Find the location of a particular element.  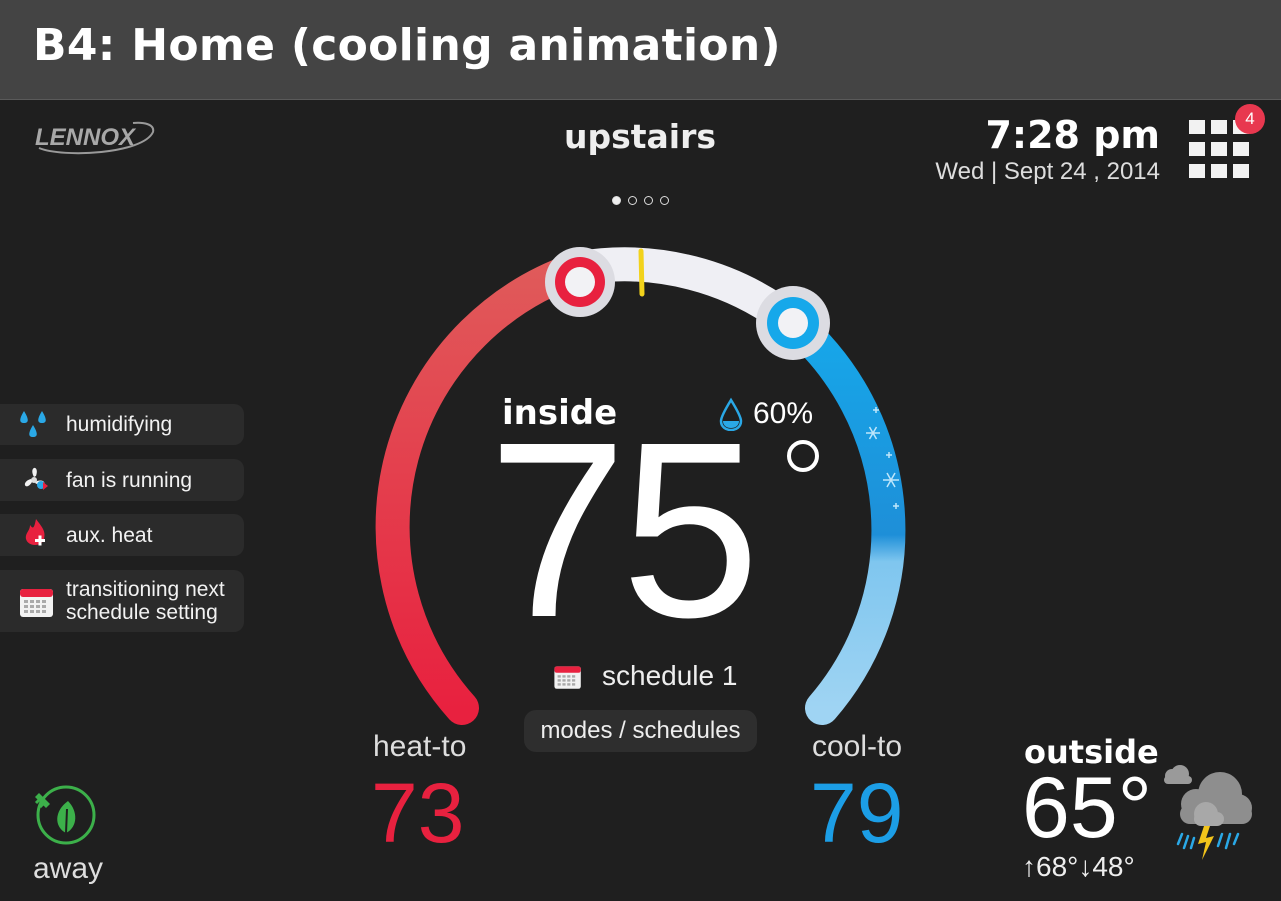

inside-temperature: 75 is located at coordinates (624, 529).